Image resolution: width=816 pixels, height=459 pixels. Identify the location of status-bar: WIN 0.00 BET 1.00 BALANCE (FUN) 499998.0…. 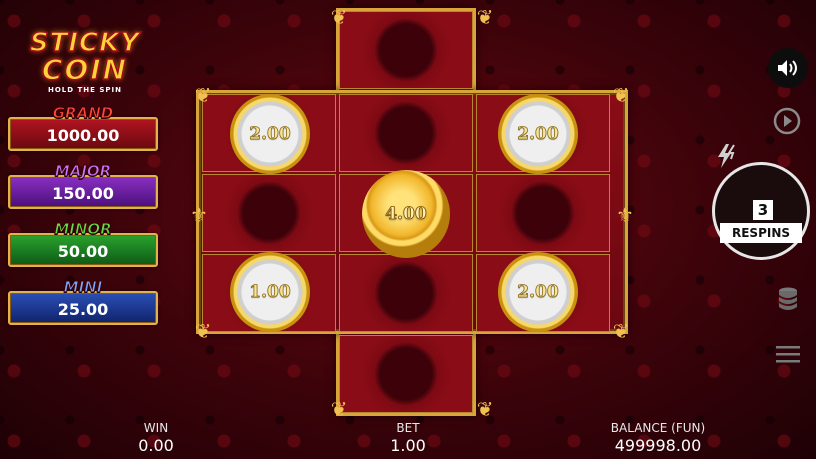
(408, 439).